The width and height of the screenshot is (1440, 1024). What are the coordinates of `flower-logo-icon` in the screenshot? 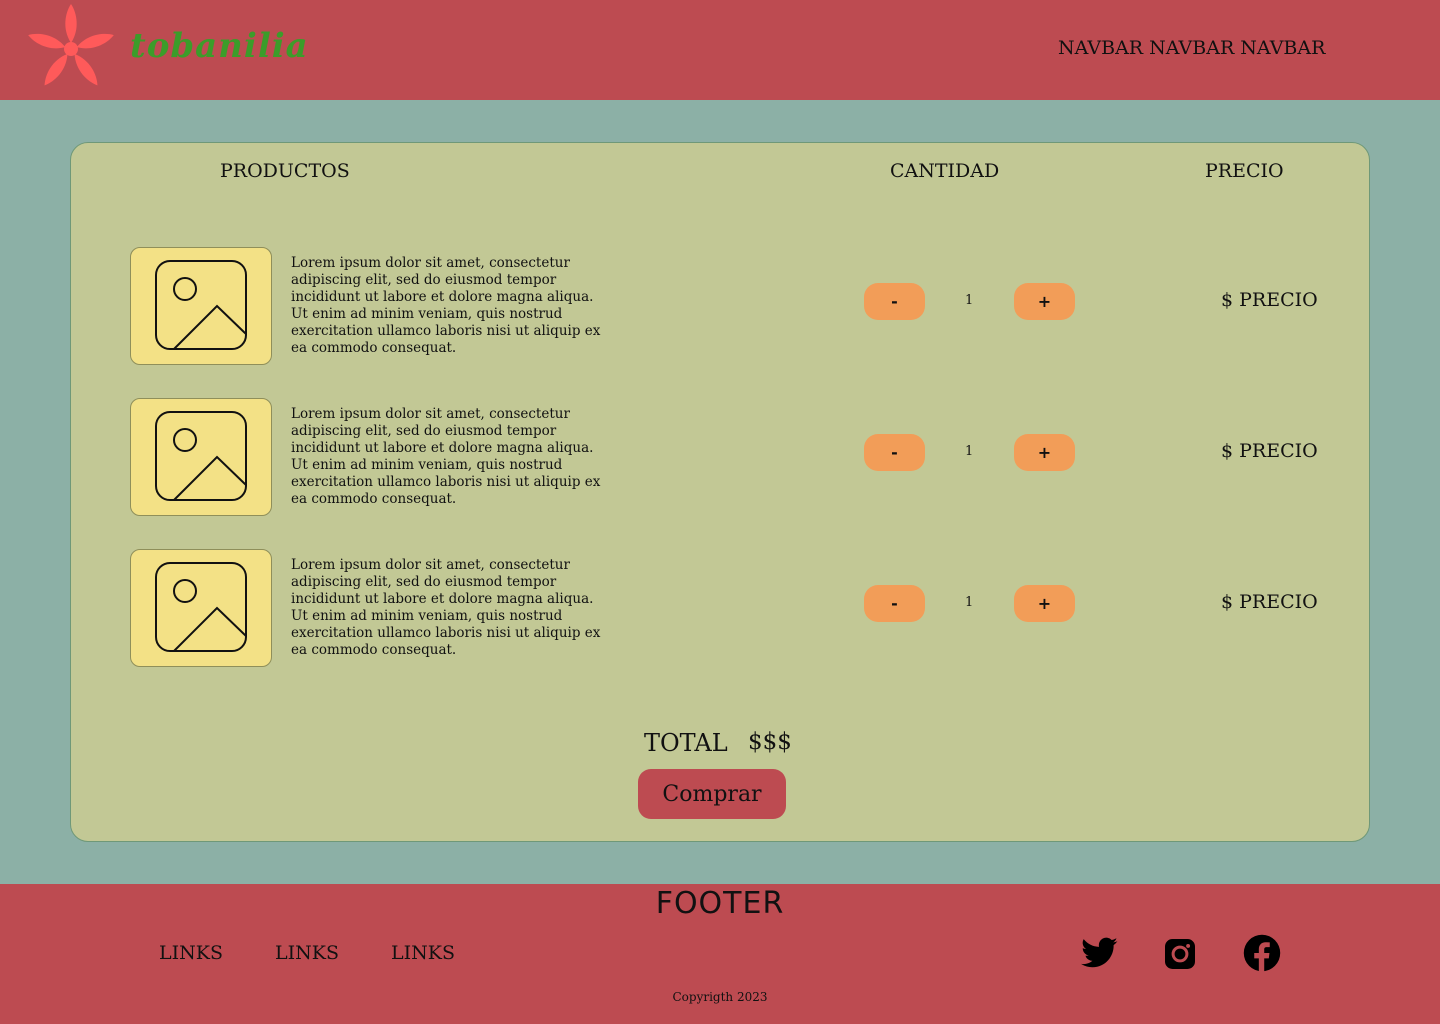 It's located at (71, 48).